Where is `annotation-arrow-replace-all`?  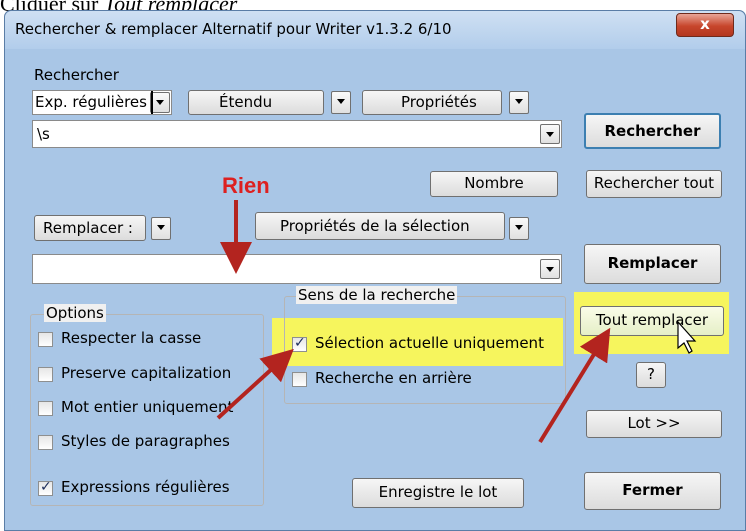
annotation-arrow-replace-all is located at coordinates (574, 385).